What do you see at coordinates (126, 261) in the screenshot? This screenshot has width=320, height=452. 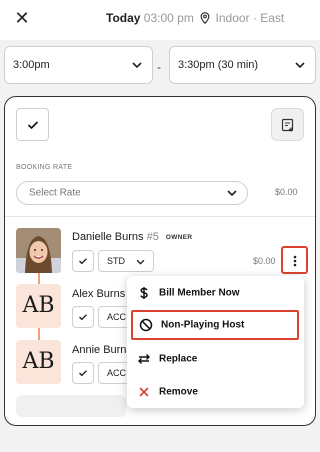 I see `player-rate-select: STD` at bounding box center [126, 261].